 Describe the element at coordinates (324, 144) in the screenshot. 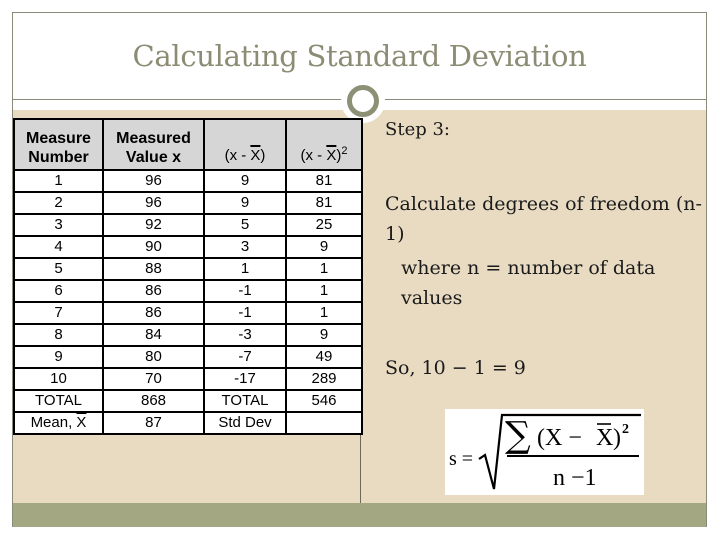

I see `header-squared-deviation: (x - X)2` at that location.